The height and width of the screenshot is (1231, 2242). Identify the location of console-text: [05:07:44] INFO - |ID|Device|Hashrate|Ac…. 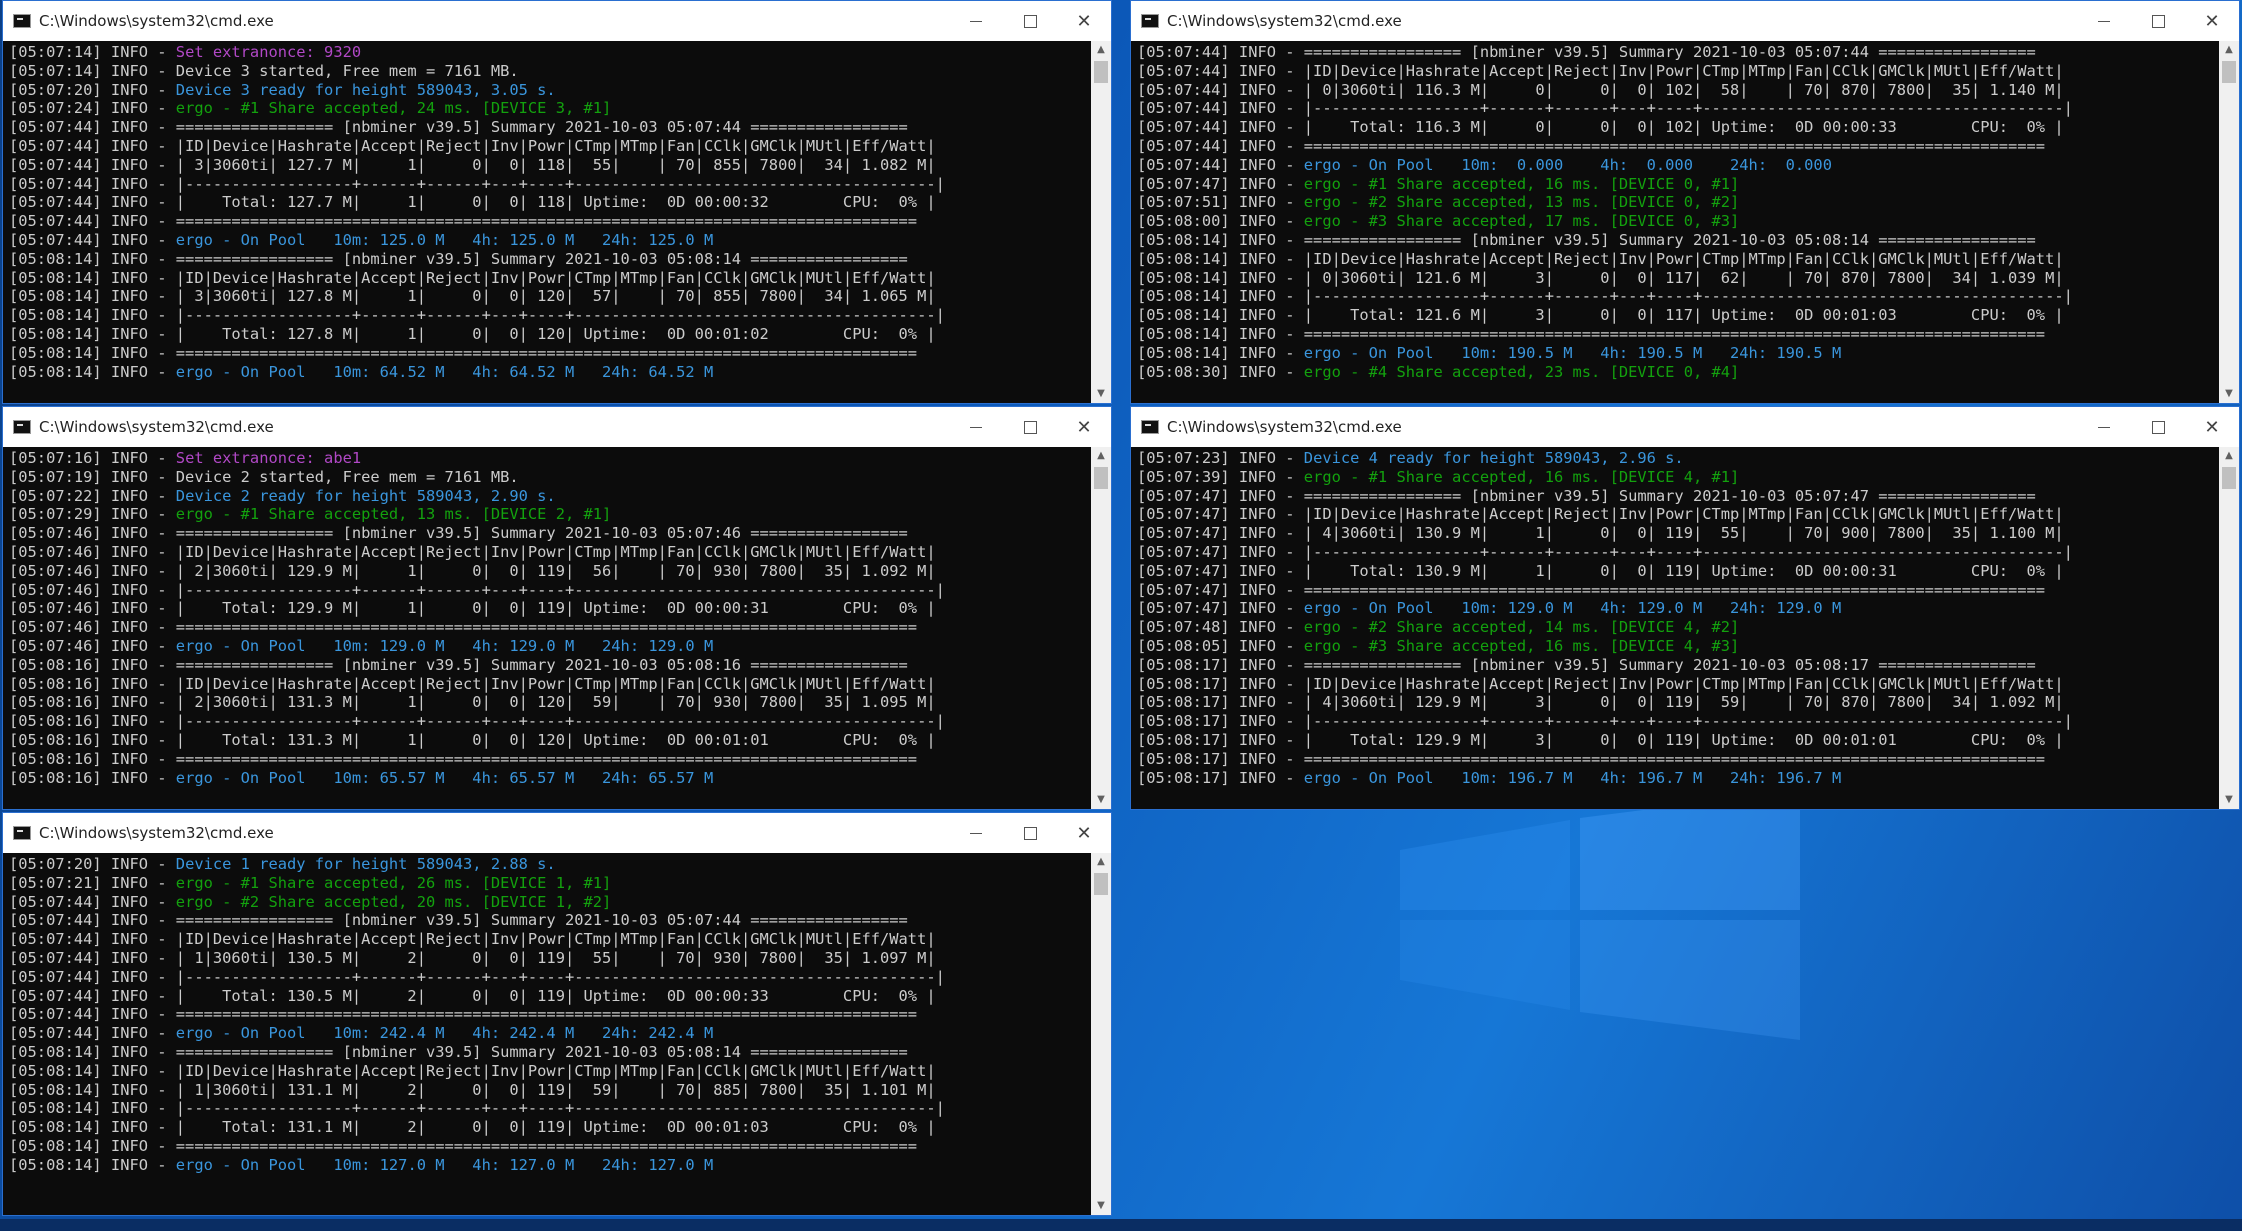
(1600, 70).